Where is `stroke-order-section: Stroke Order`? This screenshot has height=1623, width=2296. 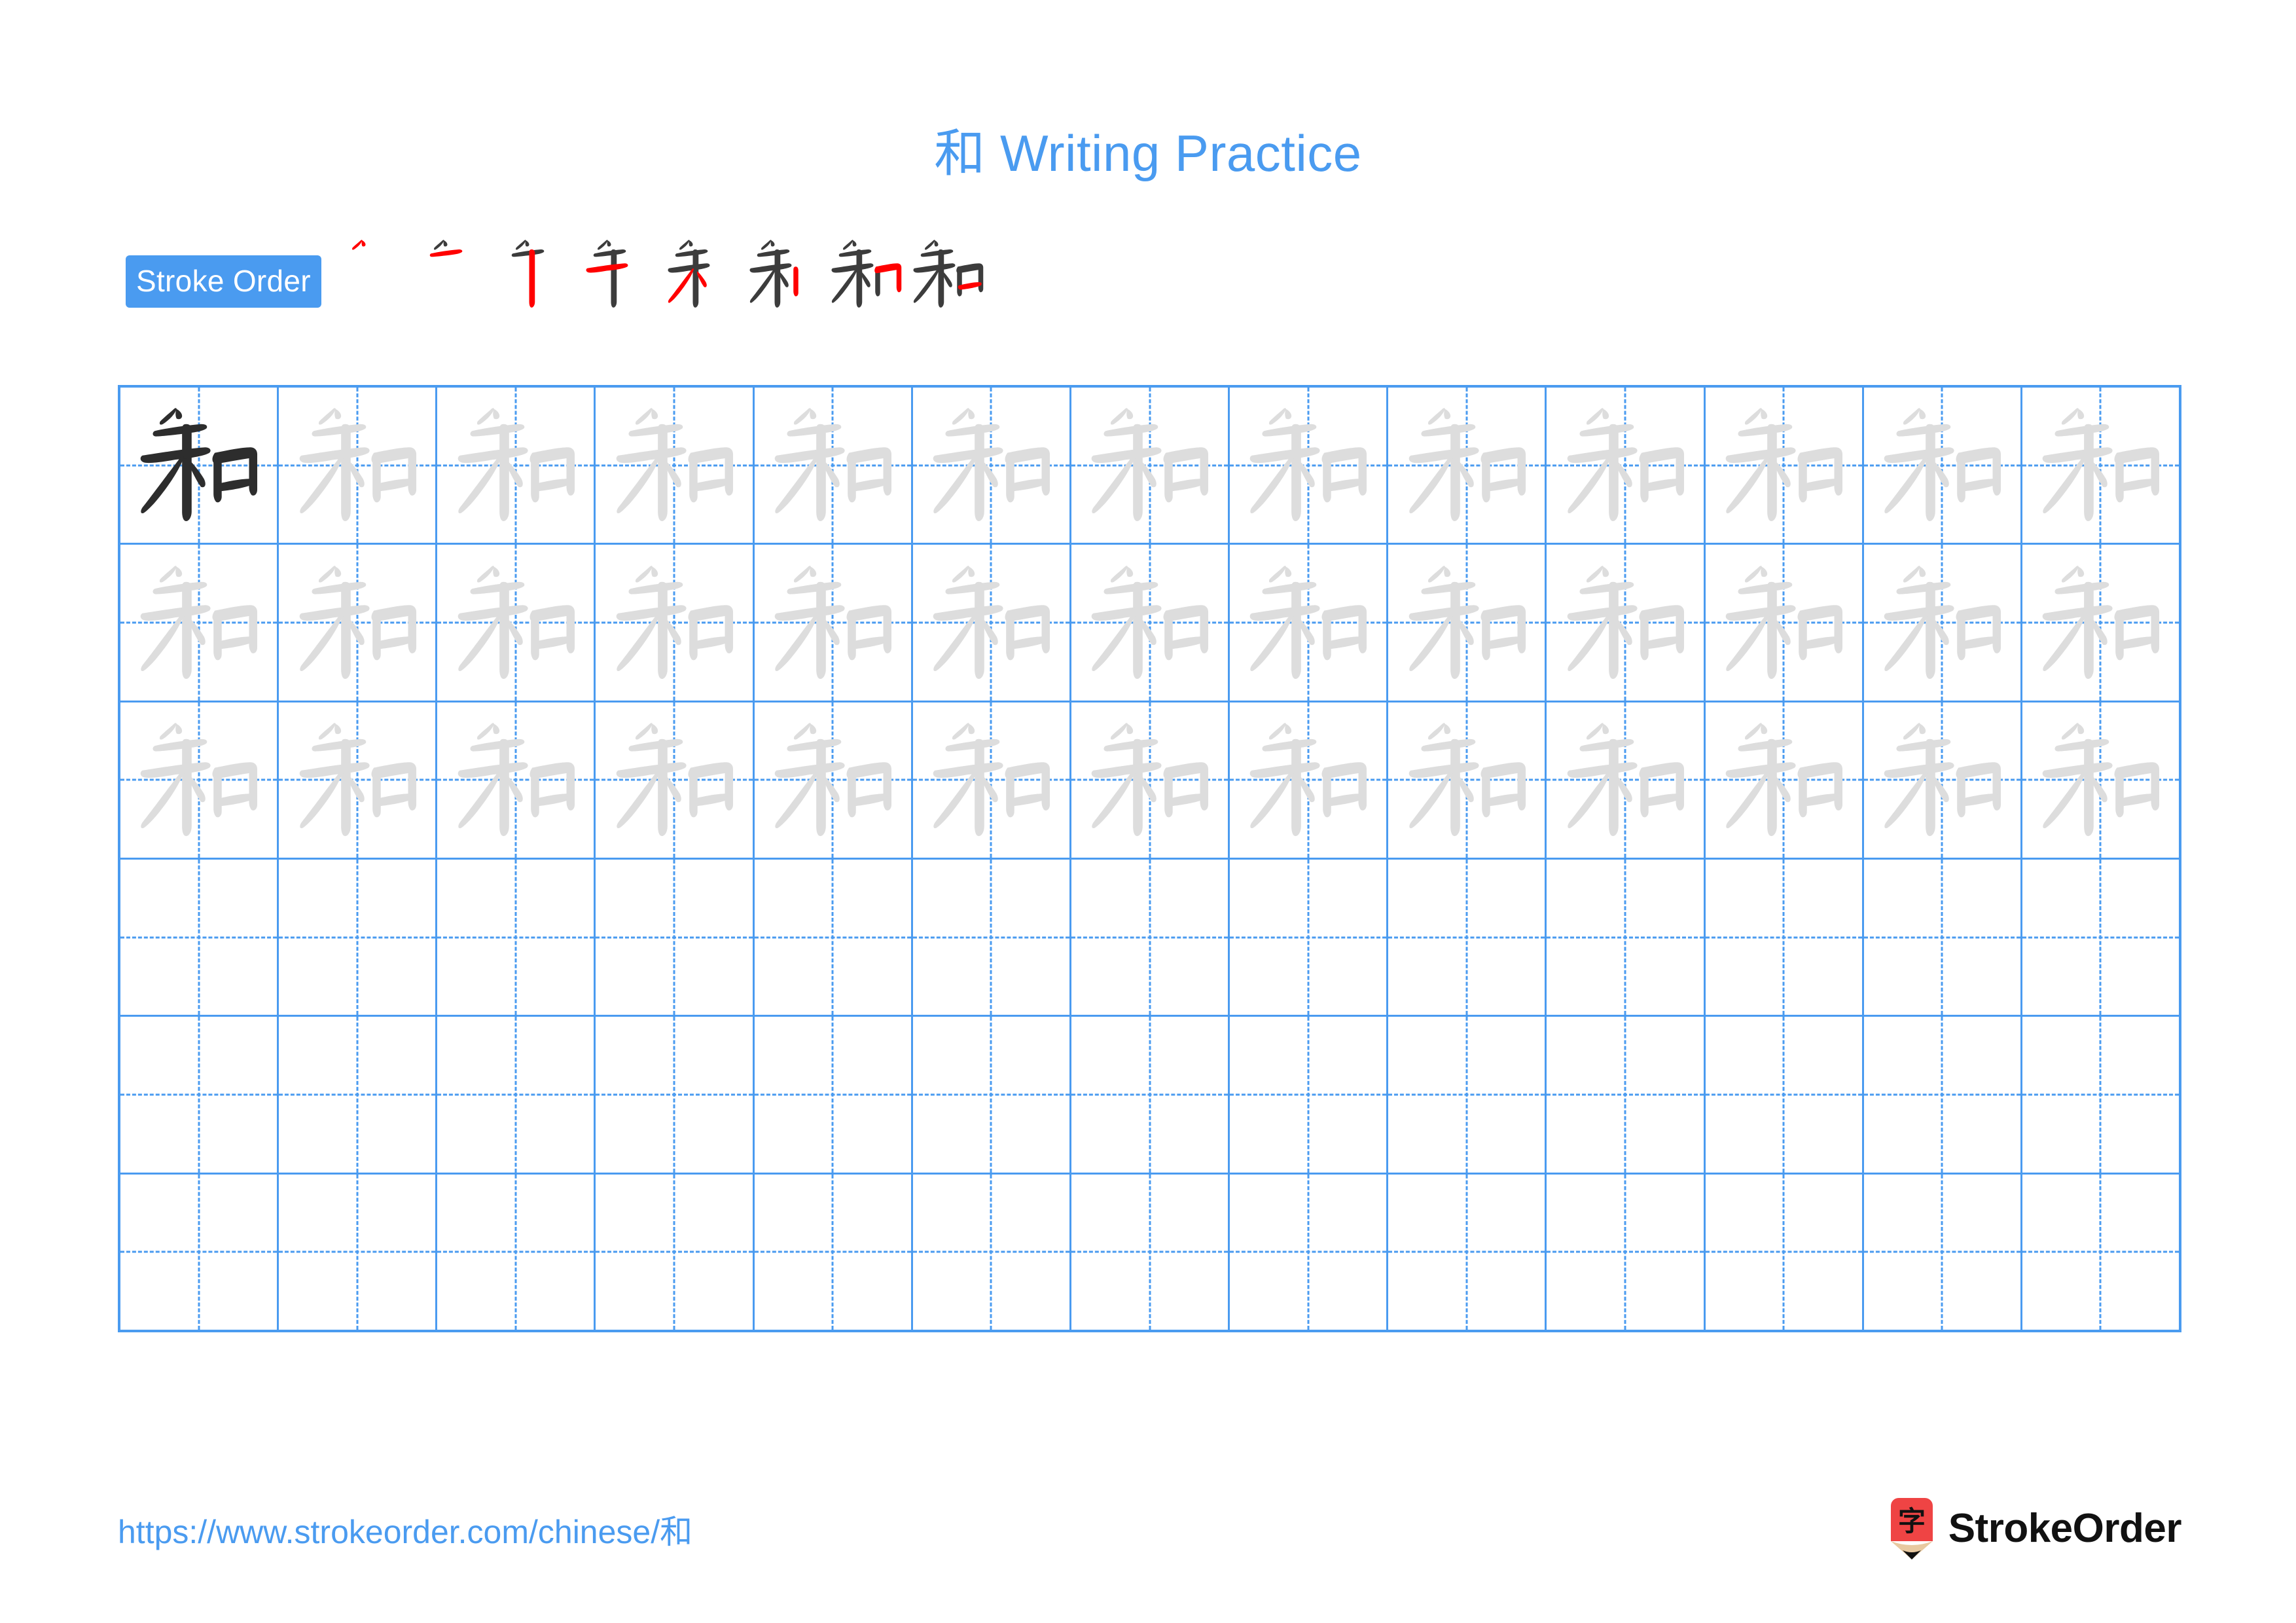 stroke-order-section: Stroke Order is located at coordinates (557, 274).